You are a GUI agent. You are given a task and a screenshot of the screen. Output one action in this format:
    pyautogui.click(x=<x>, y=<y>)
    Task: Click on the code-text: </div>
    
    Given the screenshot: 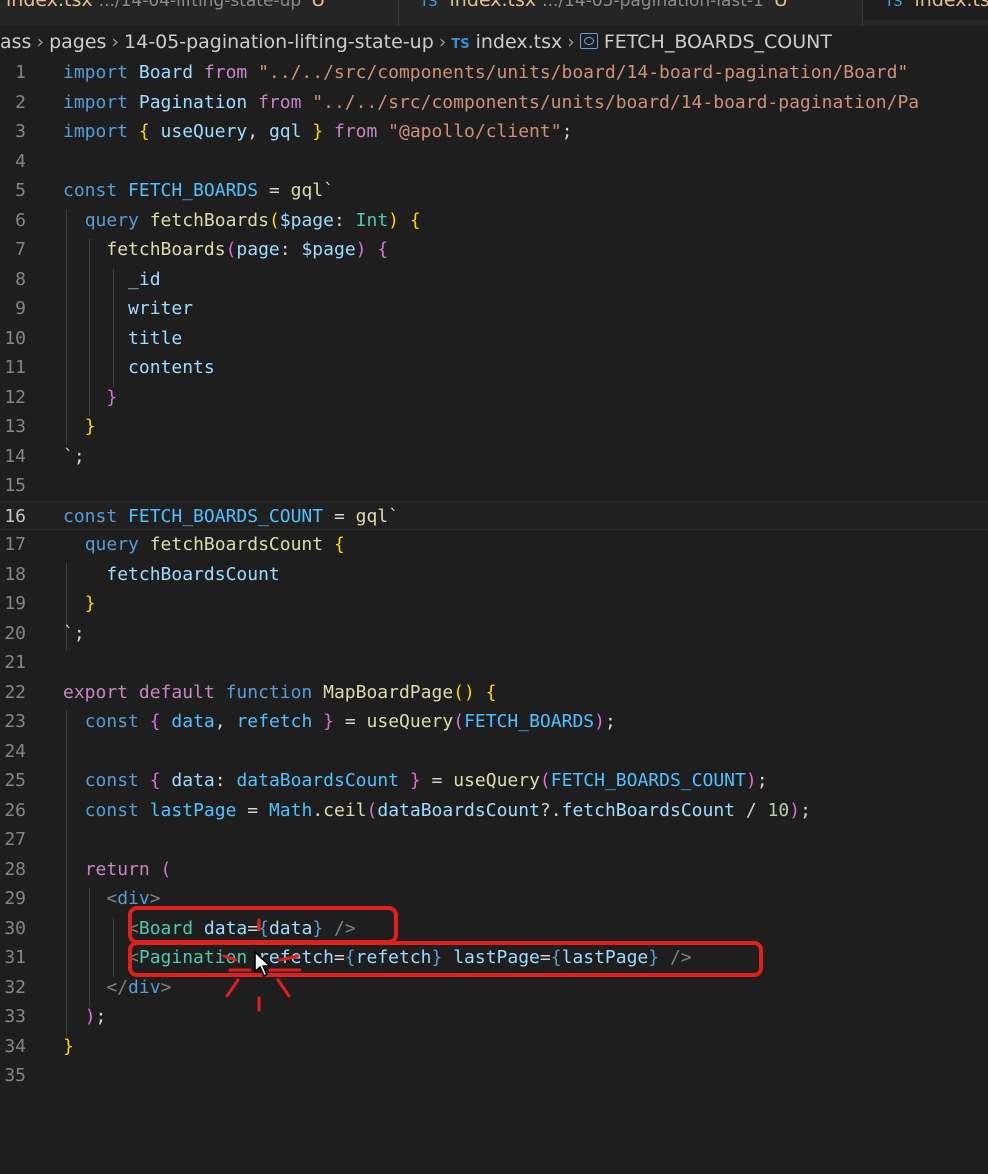 What is the action you would take?
    pyautogui.click(x=117, y=988)
    